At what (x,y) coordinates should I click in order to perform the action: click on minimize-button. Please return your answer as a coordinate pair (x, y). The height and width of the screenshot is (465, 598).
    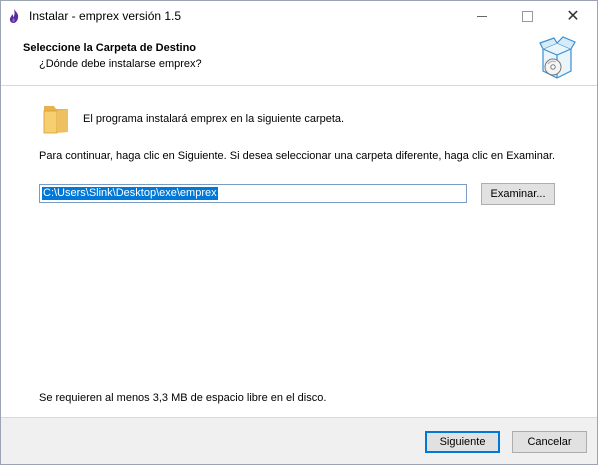
    Looking at the image, I should click on (482, 16).